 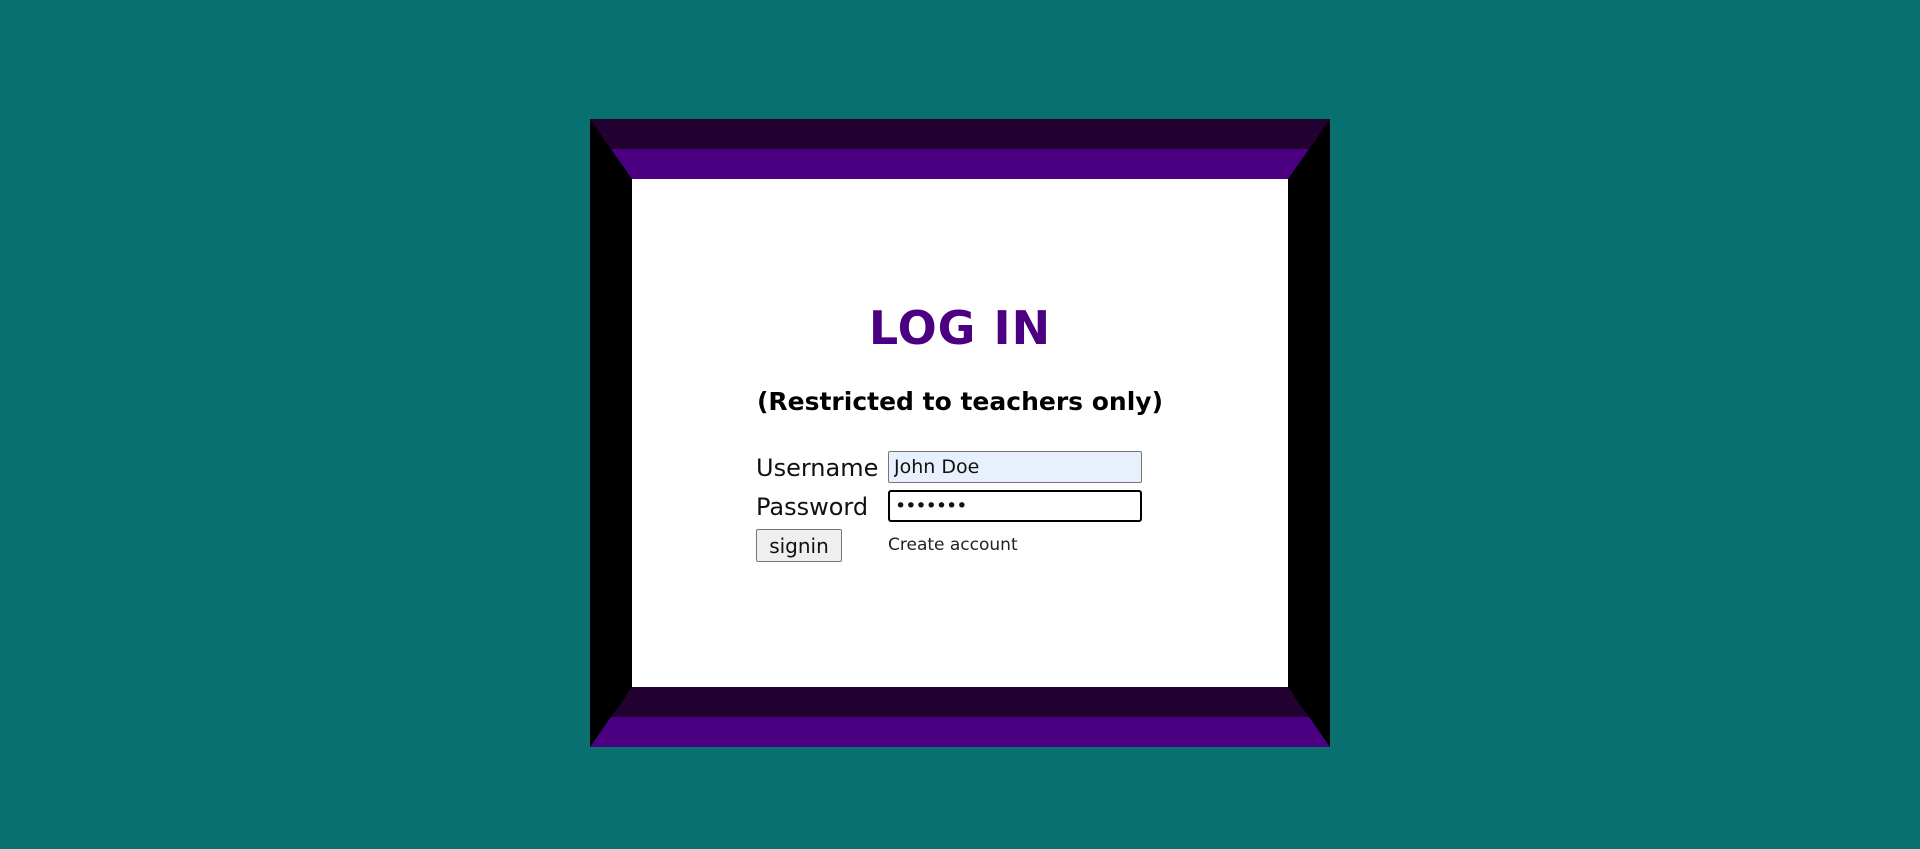 What do you see at coordinates (812, 507) in the screenshot?
I see `password-label: Password` at bounding box center [812, 507].